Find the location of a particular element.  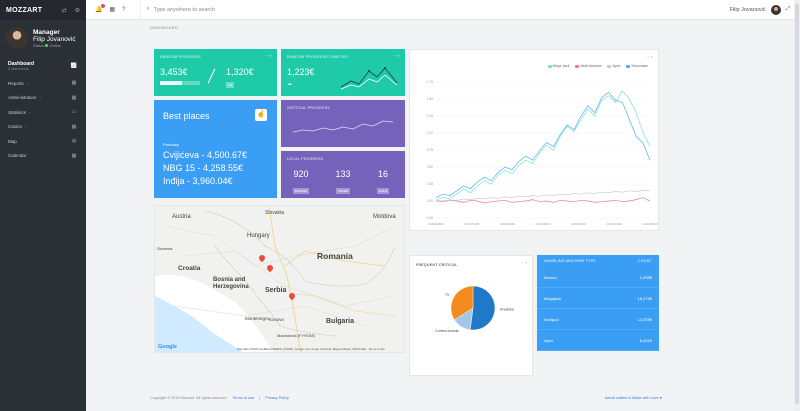

globe-icon: ◍ is located at coordinates (74, 141).